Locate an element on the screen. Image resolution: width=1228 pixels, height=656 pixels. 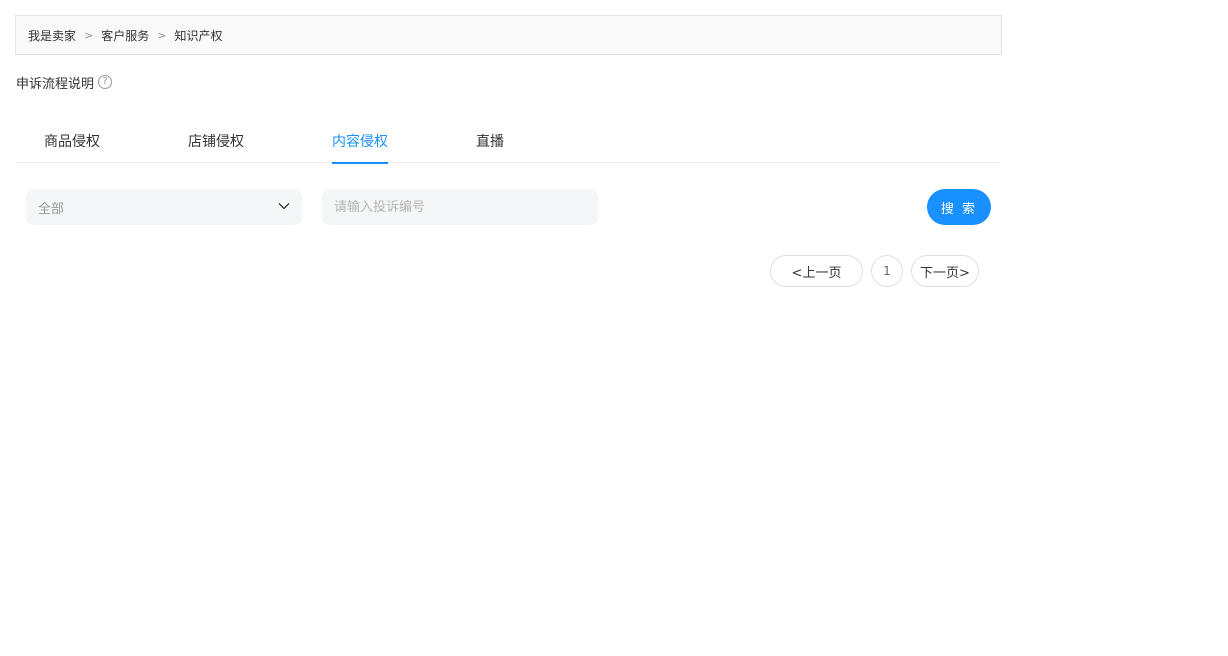
appeal-process-note: 申诉流程说明 ? is located at coordinates (64, 82).